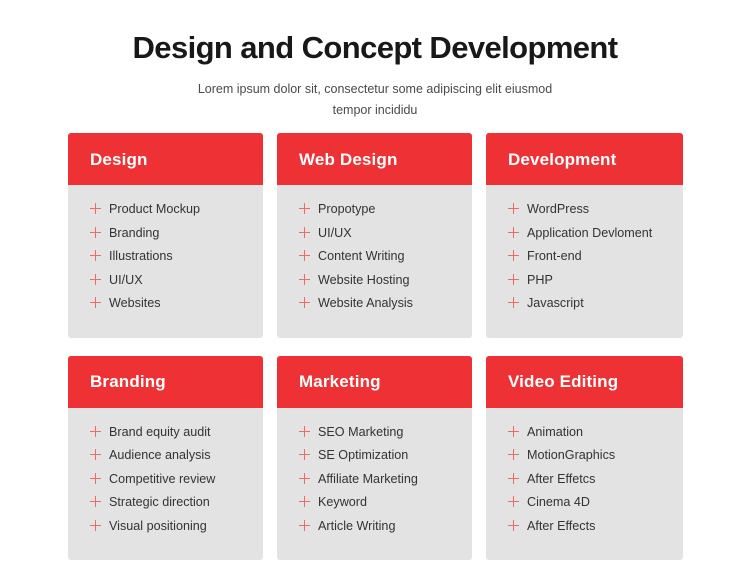 This screenshot has width=750, height=579. I want to click on list-item: Strategic direction, so click(165, 507).